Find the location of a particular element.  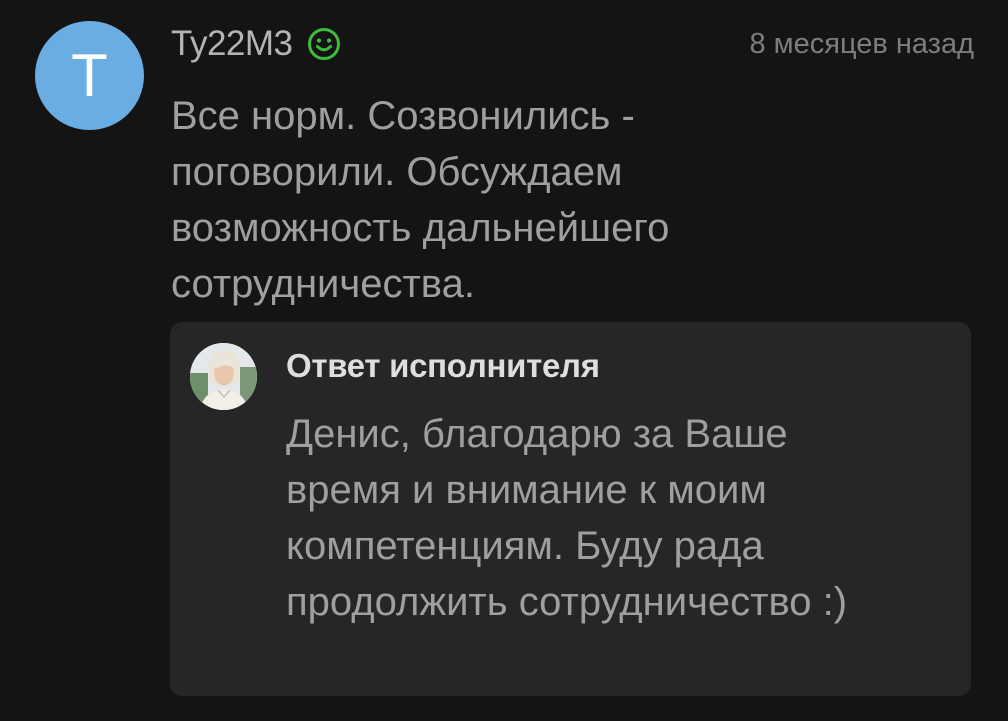

author-name: Ty22M3 is located at coordinates (232, 44).